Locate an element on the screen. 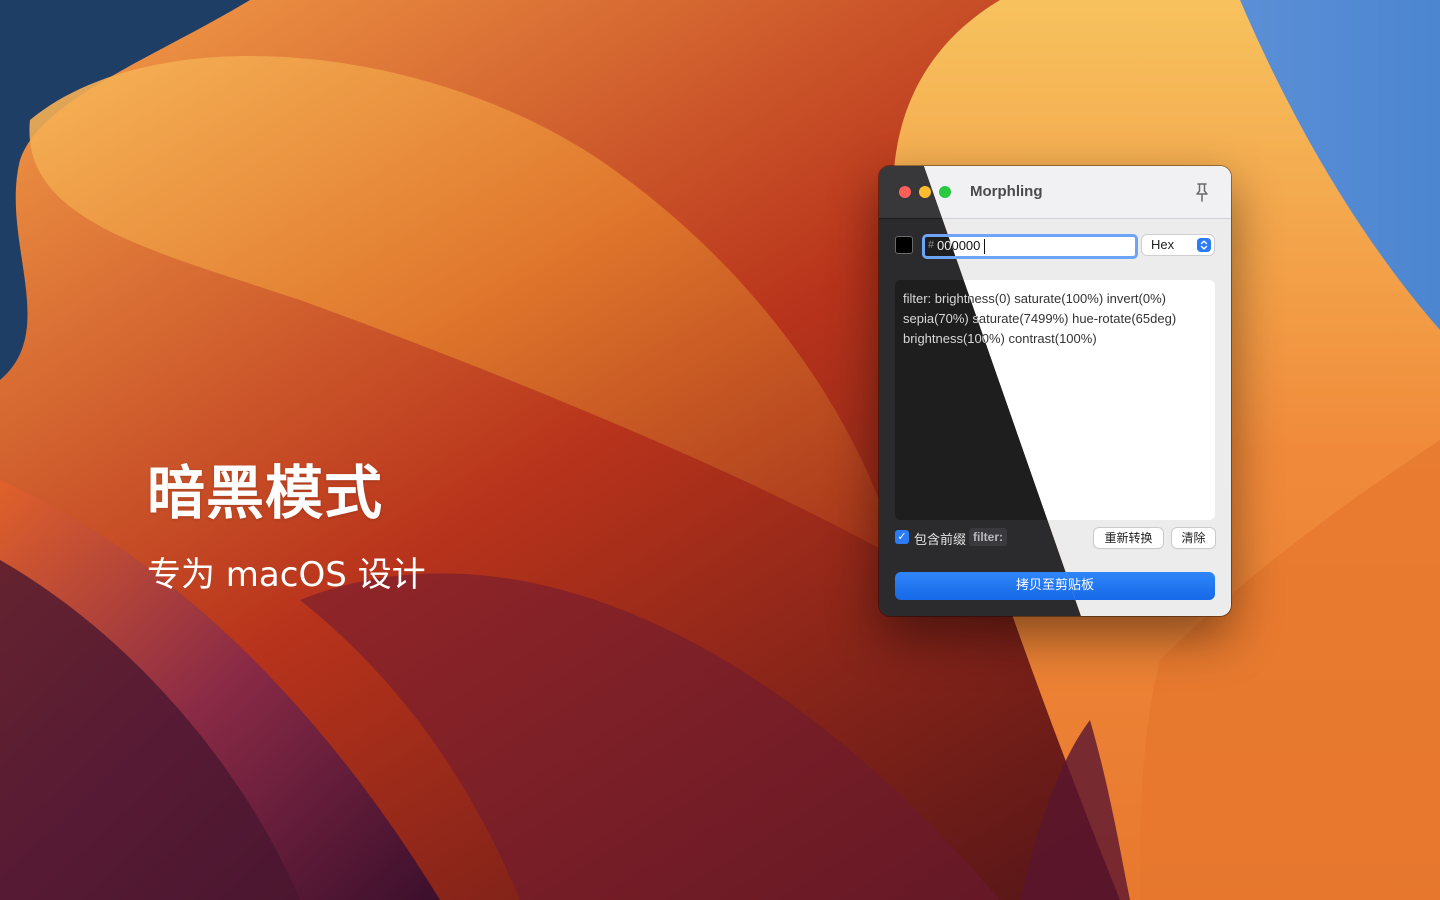  clear-button: 清除 is located at coordinates (1193, 538).